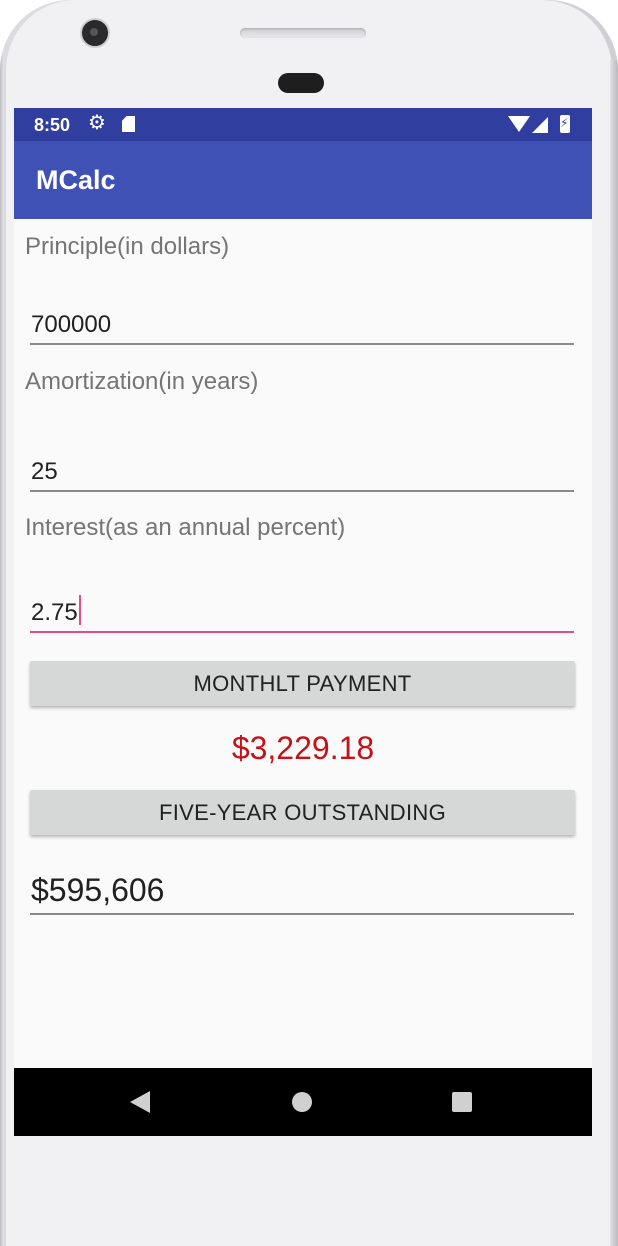  Describe the element at coordinates (128, 124) in the screenshot. I see `sd-card-icon` at that location.